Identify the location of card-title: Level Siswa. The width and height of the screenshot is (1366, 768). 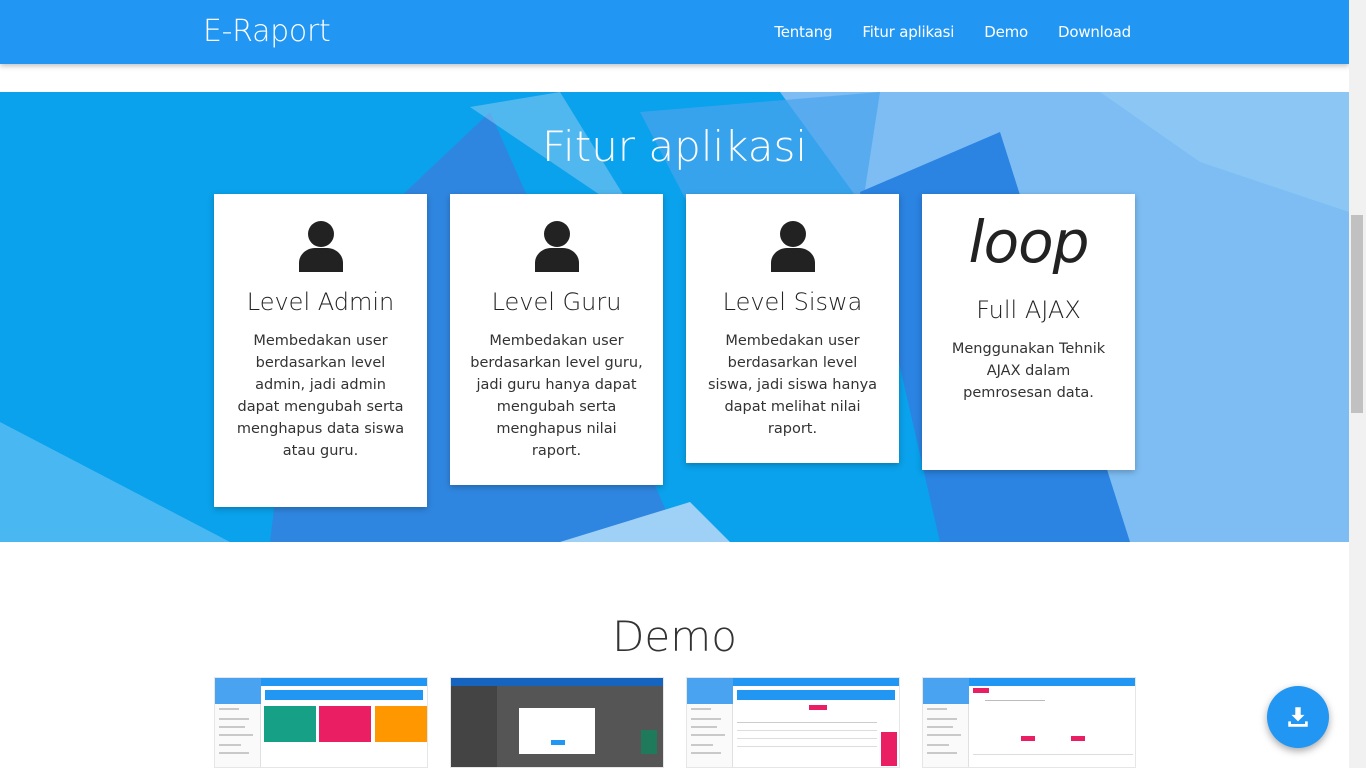
(792, 302).